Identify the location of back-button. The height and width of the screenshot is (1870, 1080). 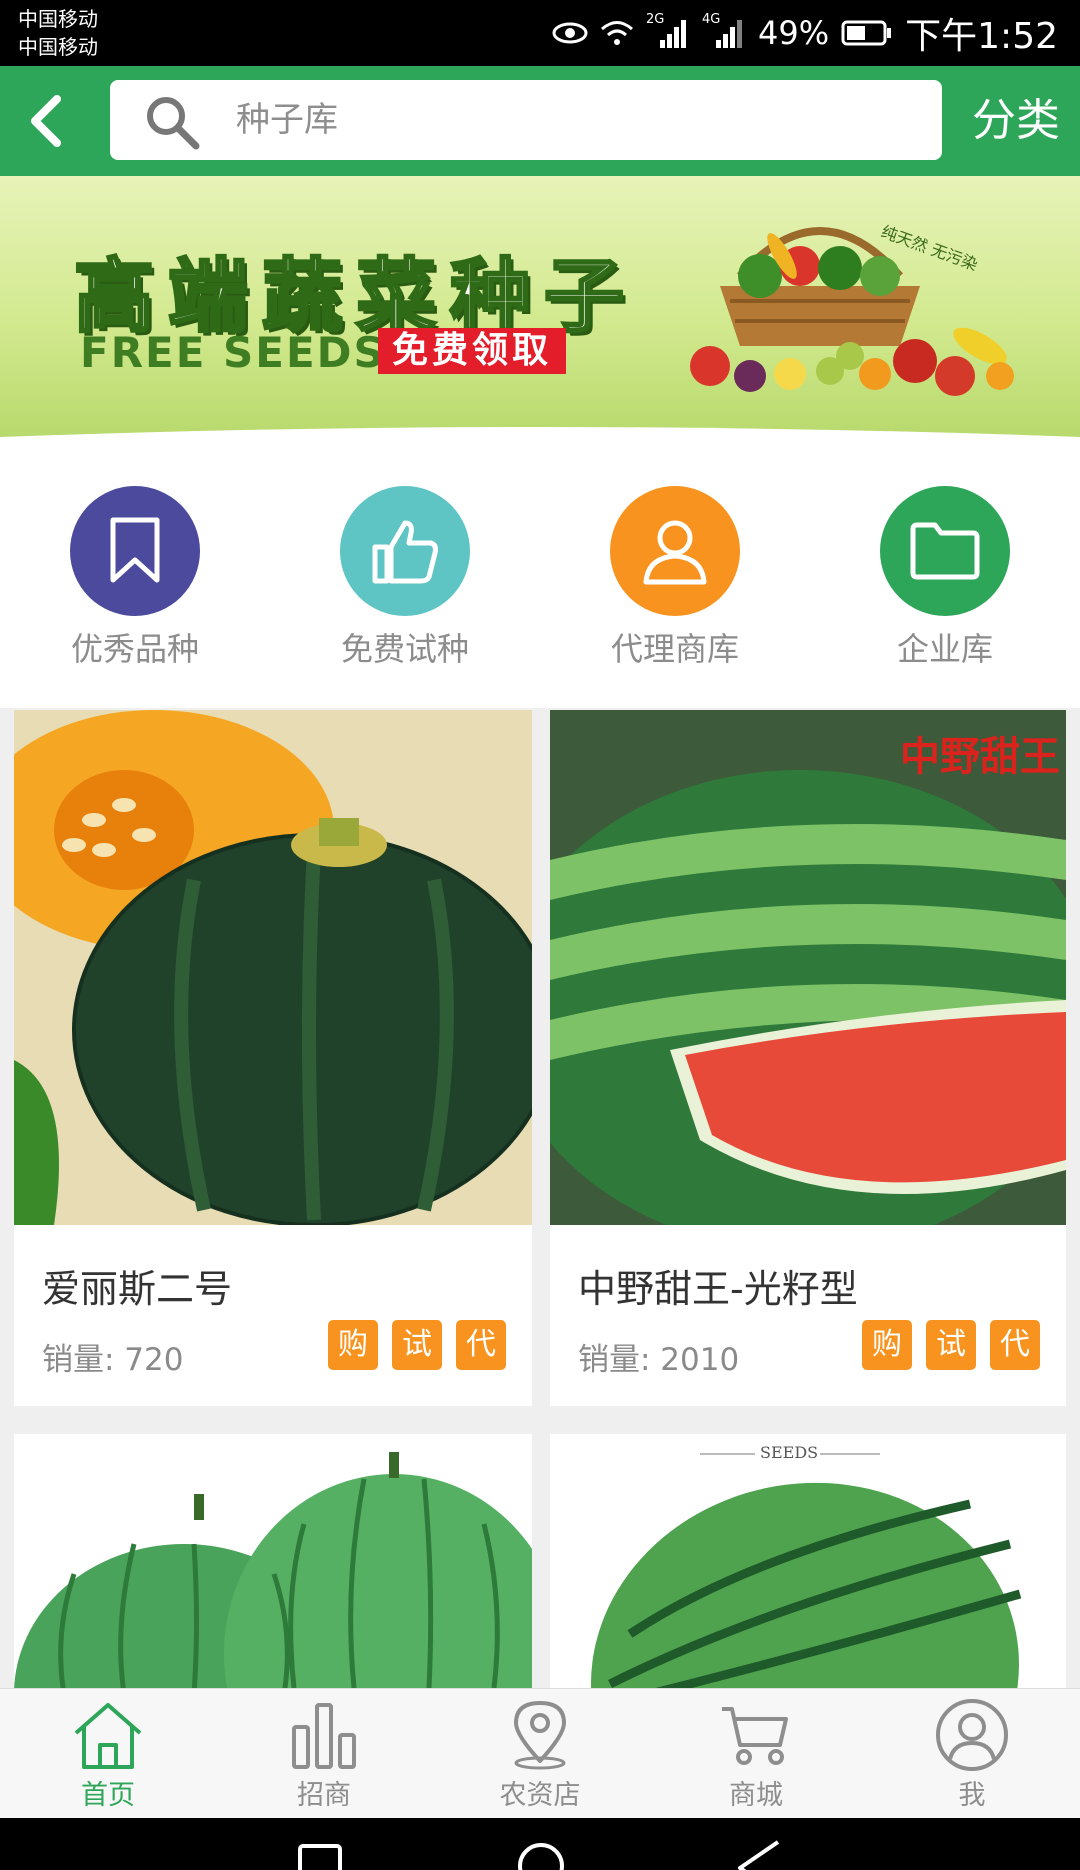
(47, 121).